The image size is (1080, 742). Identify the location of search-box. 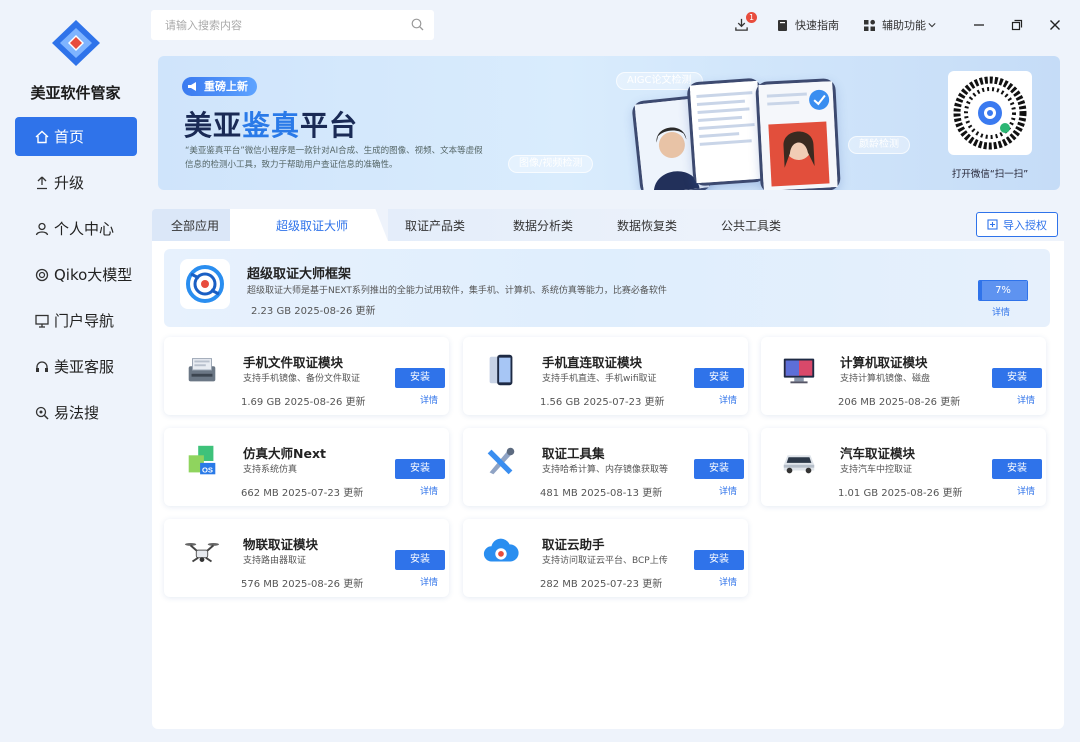
(292, 25).